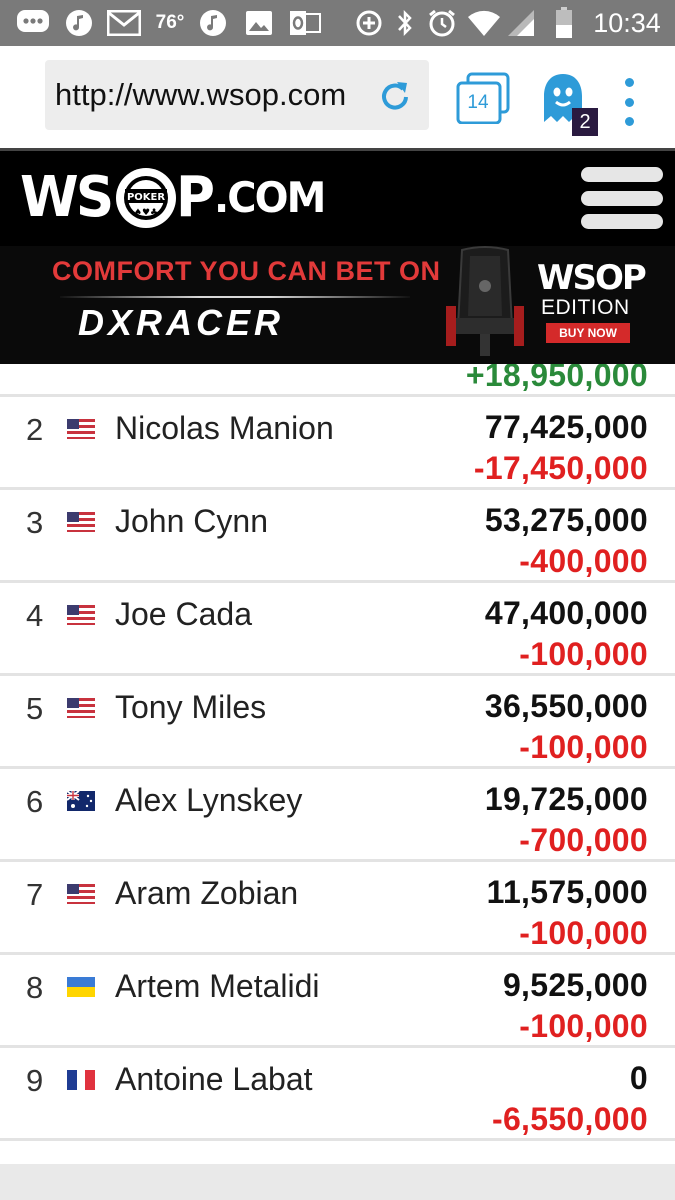  I want to click on hamburger-menu-icon, so click(622, 198).